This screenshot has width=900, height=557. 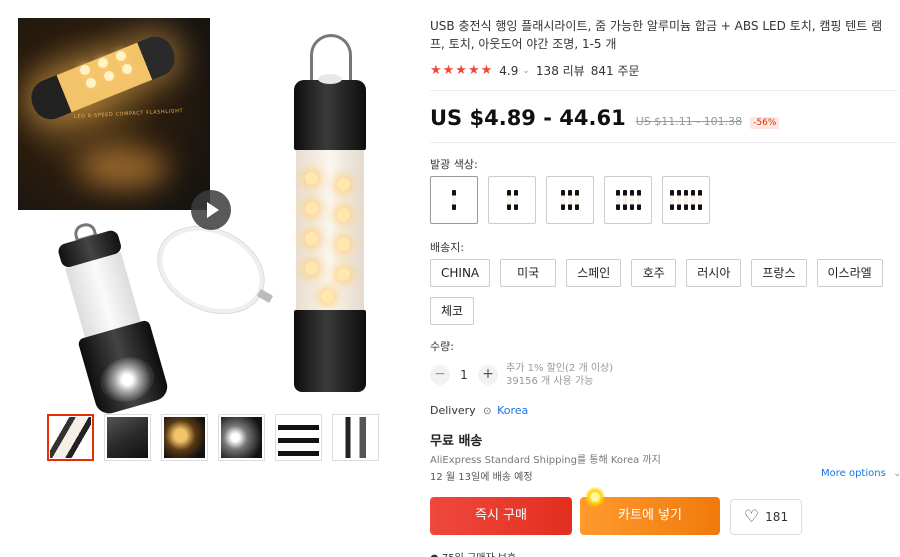 What do you see at coordinates (751, 517) in the screenshot?
I see `heart-icon: ♡` at bounding box center [751, 517].